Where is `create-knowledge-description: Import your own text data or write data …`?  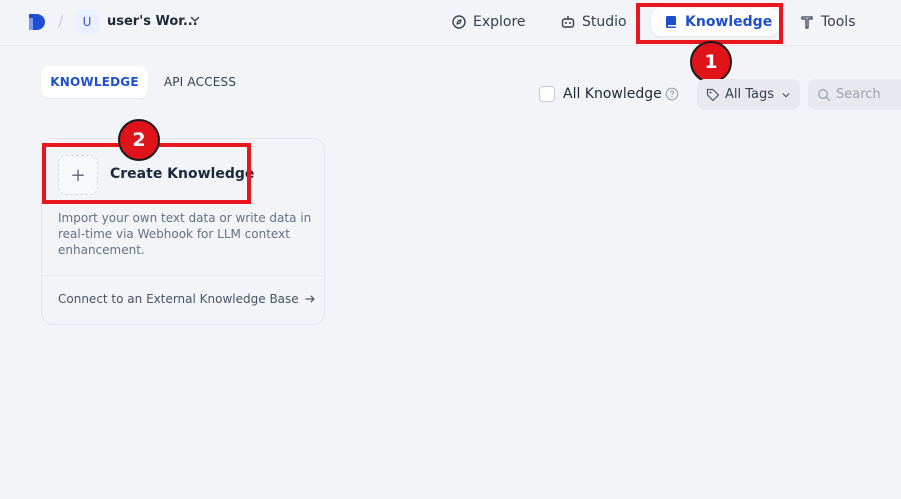
create-knowledge-description: Import your own text data or write data … is located at coordinates (185, 234).